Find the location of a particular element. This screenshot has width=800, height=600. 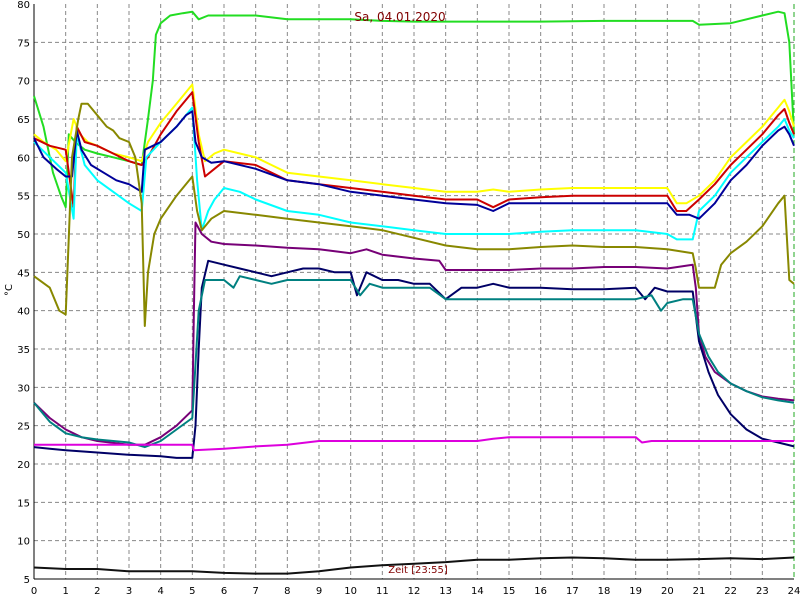

y-tick-label: 55 is located at coordinates (23, 197).